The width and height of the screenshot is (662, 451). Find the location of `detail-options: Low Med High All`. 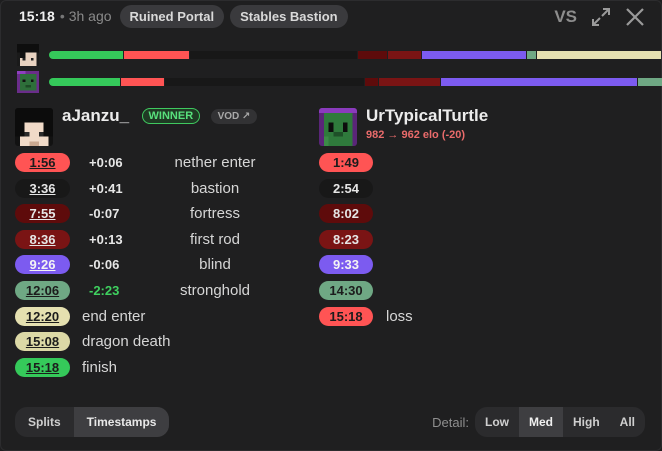

detail-options: Low Med High All is located at coordinates (559, 422).